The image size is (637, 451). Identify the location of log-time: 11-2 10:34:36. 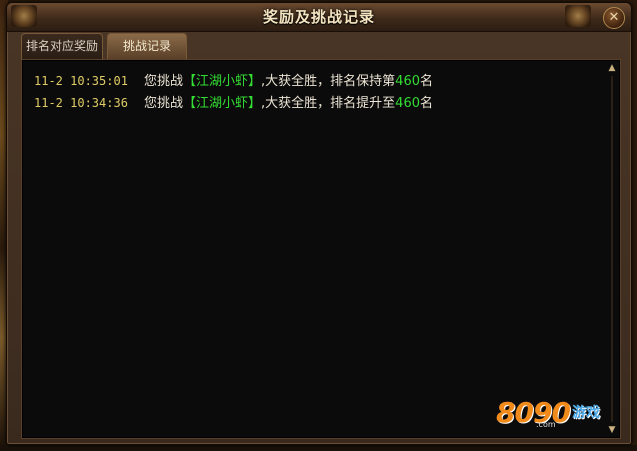
(81, 103).